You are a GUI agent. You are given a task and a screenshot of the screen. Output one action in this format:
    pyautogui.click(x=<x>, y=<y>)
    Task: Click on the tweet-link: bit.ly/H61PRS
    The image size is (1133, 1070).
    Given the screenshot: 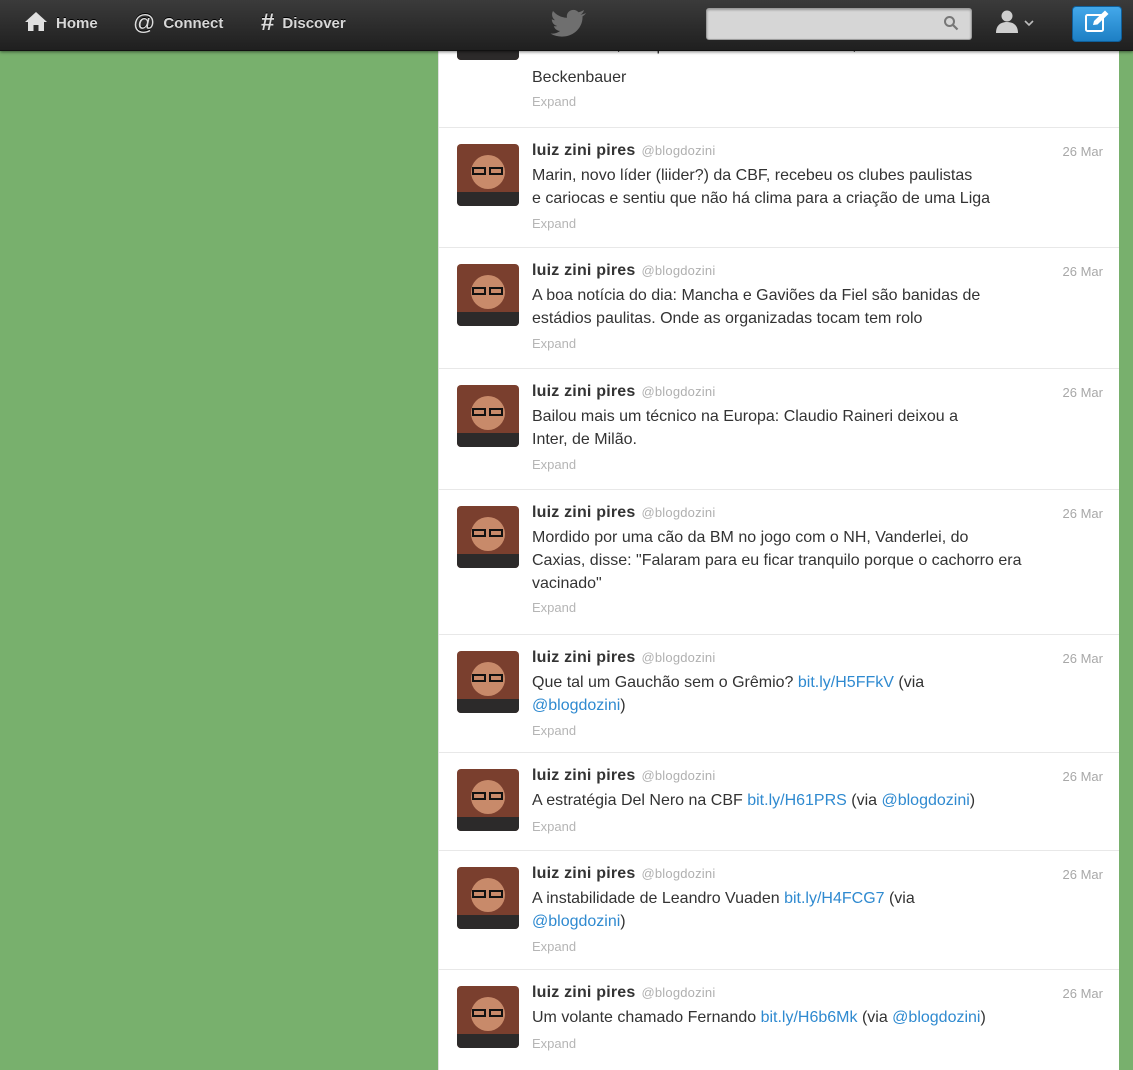 What is the action you would take?
    pyautogui.click(x=797, y=800)
    